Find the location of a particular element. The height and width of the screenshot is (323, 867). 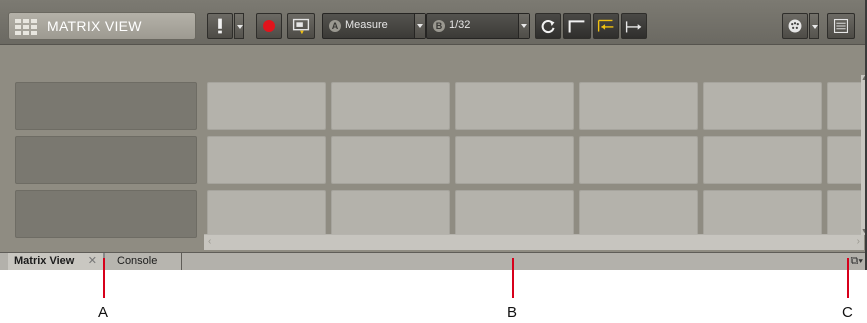

midi-output-button is located at coordinates (795, 26).